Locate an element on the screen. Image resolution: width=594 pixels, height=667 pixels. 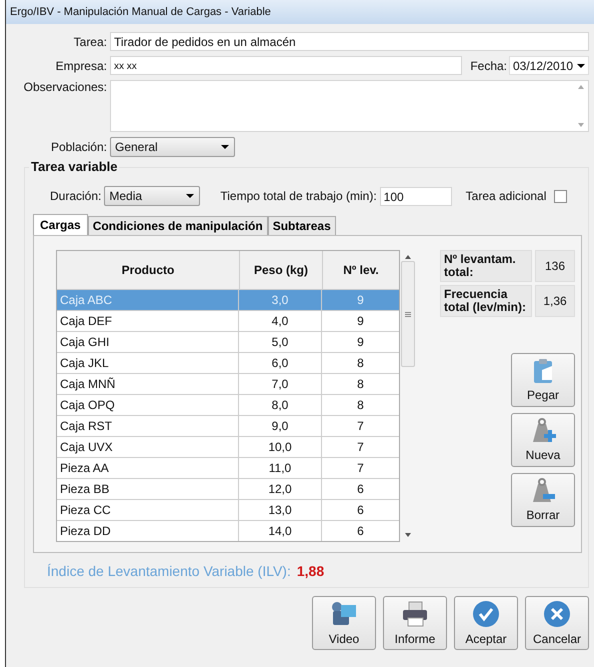
table-cell: 12,0 is located at coordinates (280, 489).